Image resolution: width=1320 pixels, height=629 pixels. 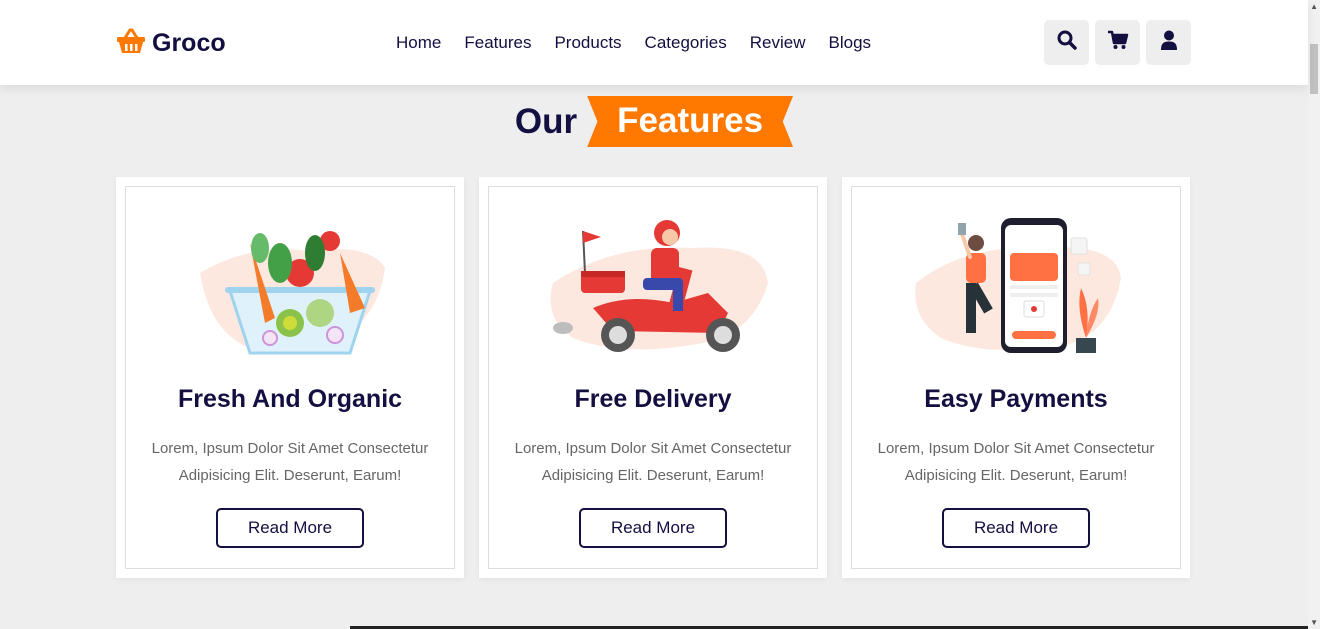 I want to click on user-button, so click(x=1168, y=42).